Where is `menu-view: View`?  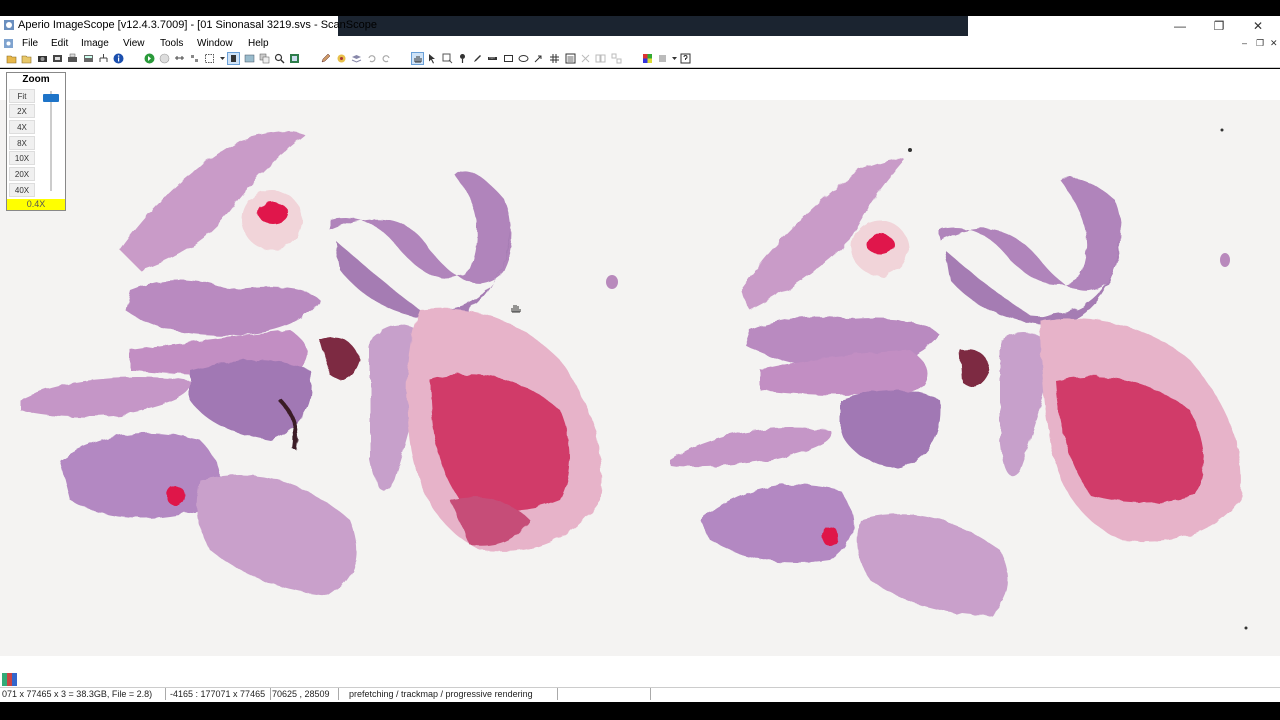 menu-view: View is located at coordinates (134, 43).